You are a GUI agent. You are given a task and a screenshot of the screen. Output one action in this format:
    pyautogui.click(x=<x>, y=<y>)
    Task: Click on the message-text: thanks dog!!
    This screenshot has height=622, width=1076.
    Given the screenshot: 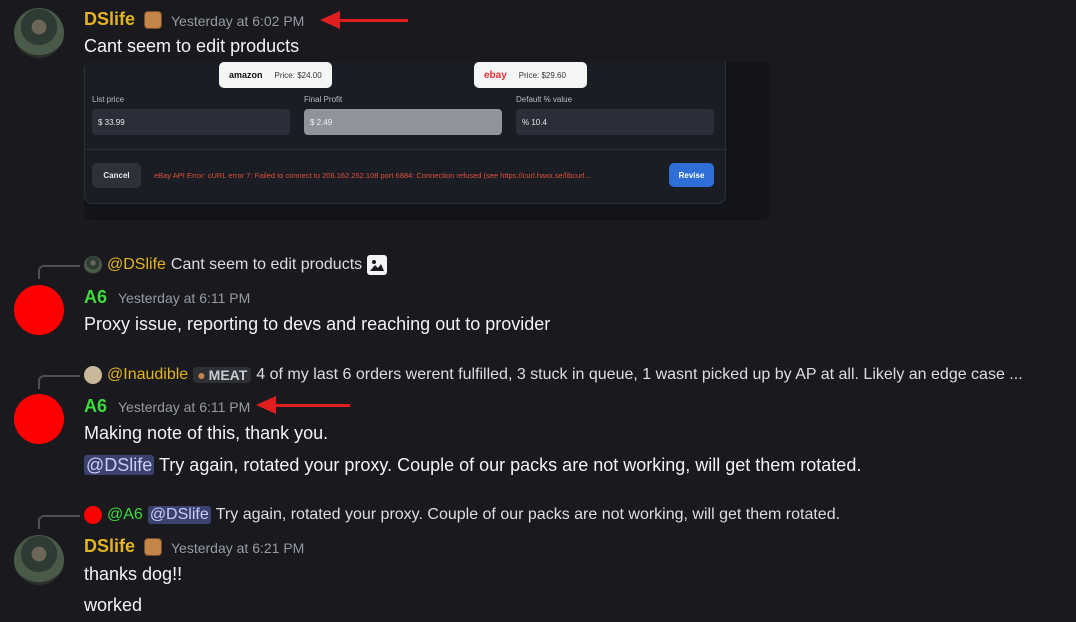 What is the action you would take?
    pyautogui.click(x=133, y=574)
    